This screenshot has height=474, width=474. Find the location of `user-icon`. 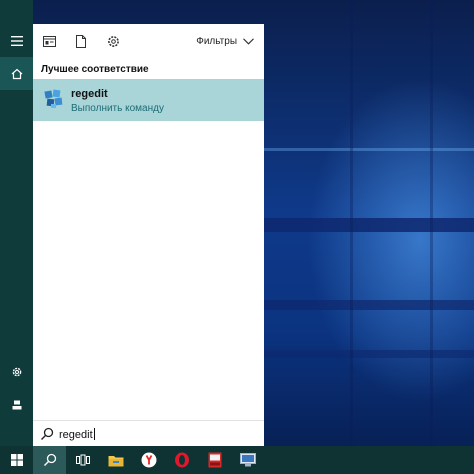

user-icon is located at coordinates (16, 404).